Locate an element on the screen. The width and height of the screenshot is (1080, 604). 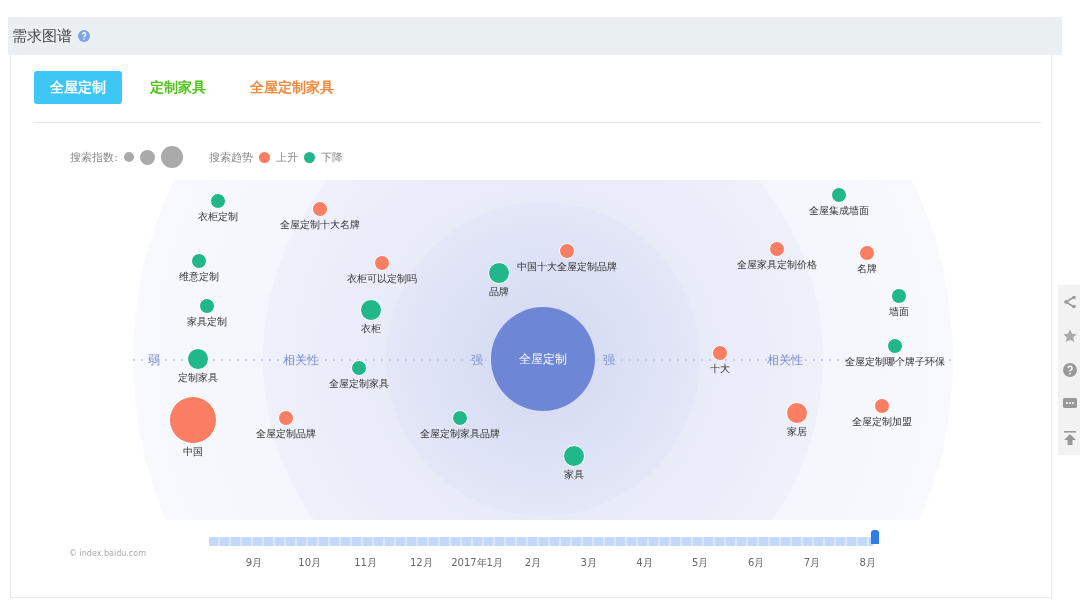
star-icon is located at coordinates (1070, 336).